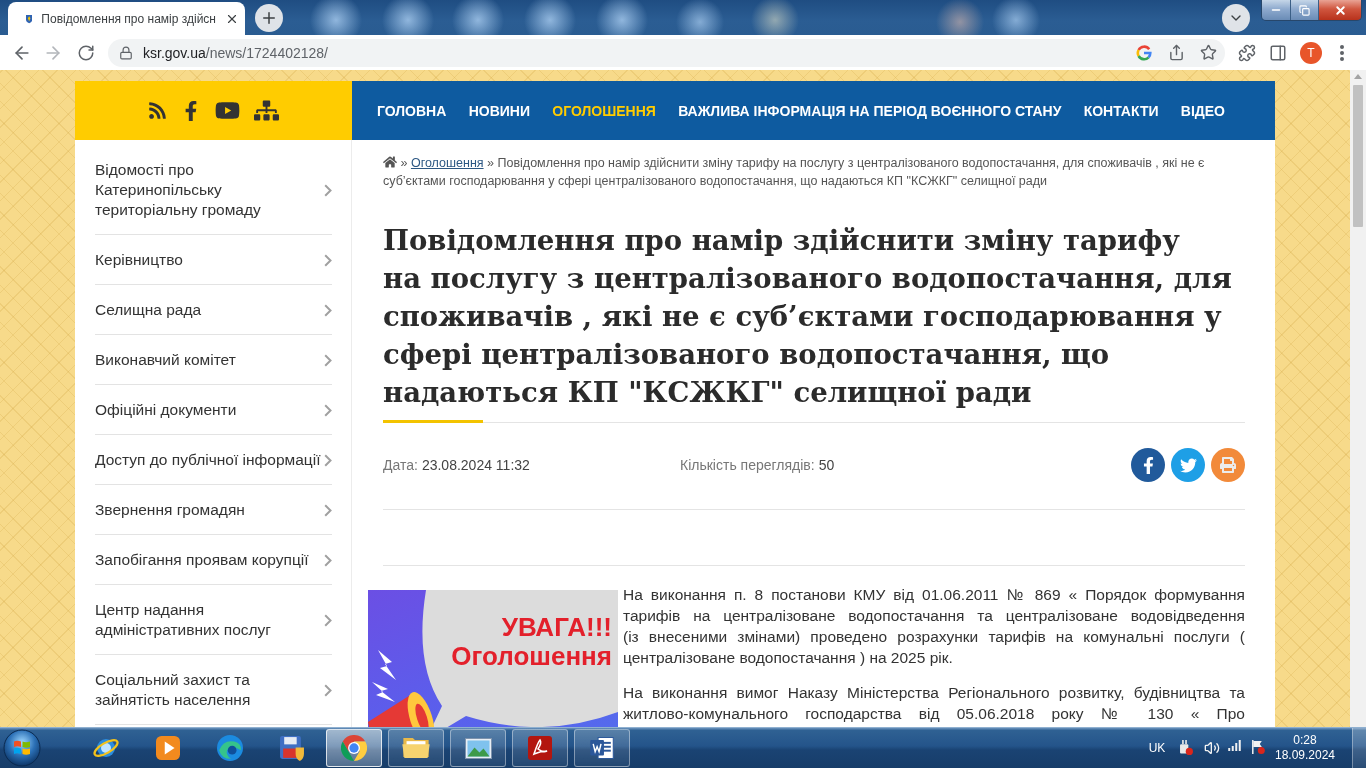 Image resolution: width=1366 pixels, height=768 pixels. I want to click on rss-icon, so click(157, 110).